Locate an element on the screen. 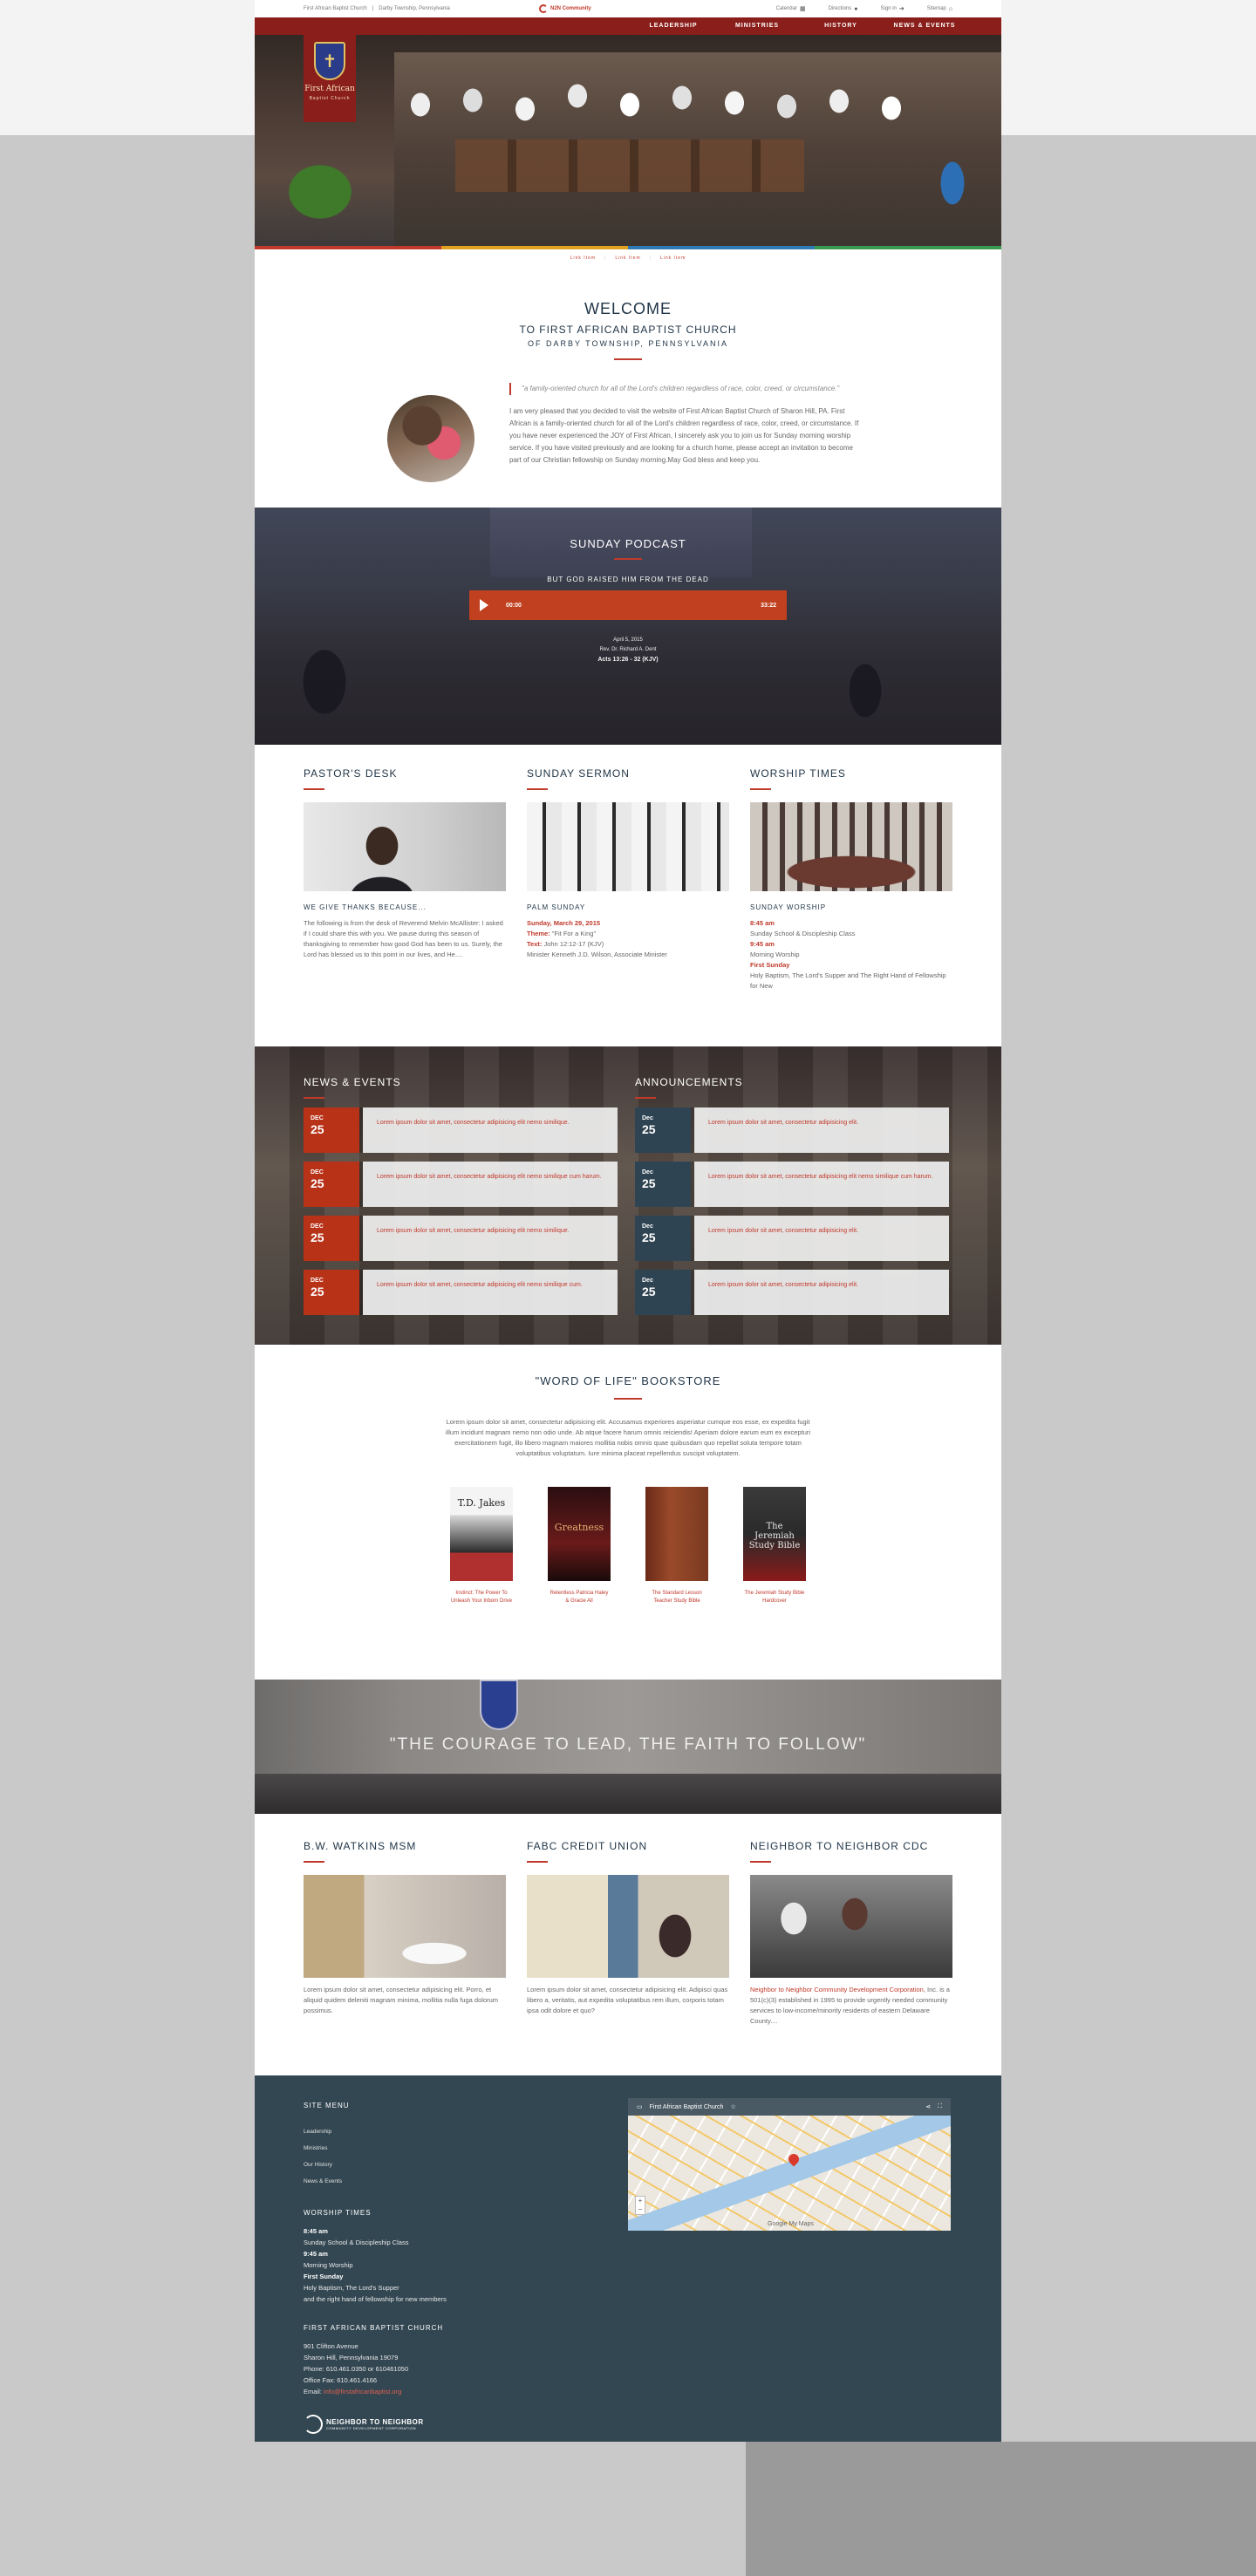  partner-heading: FABC CREDIT UNION is located at coordinates (587, 1846).